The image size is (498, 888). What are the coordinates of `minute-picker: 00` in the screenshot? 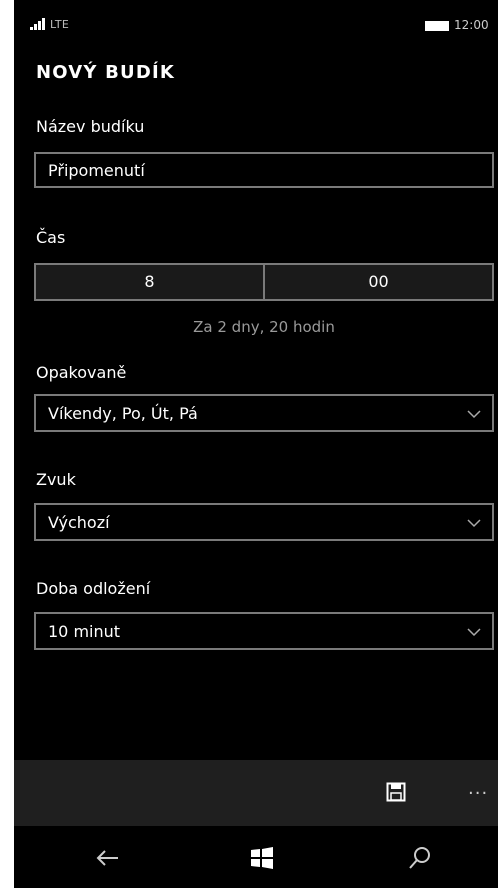 It's located at (378, 282).